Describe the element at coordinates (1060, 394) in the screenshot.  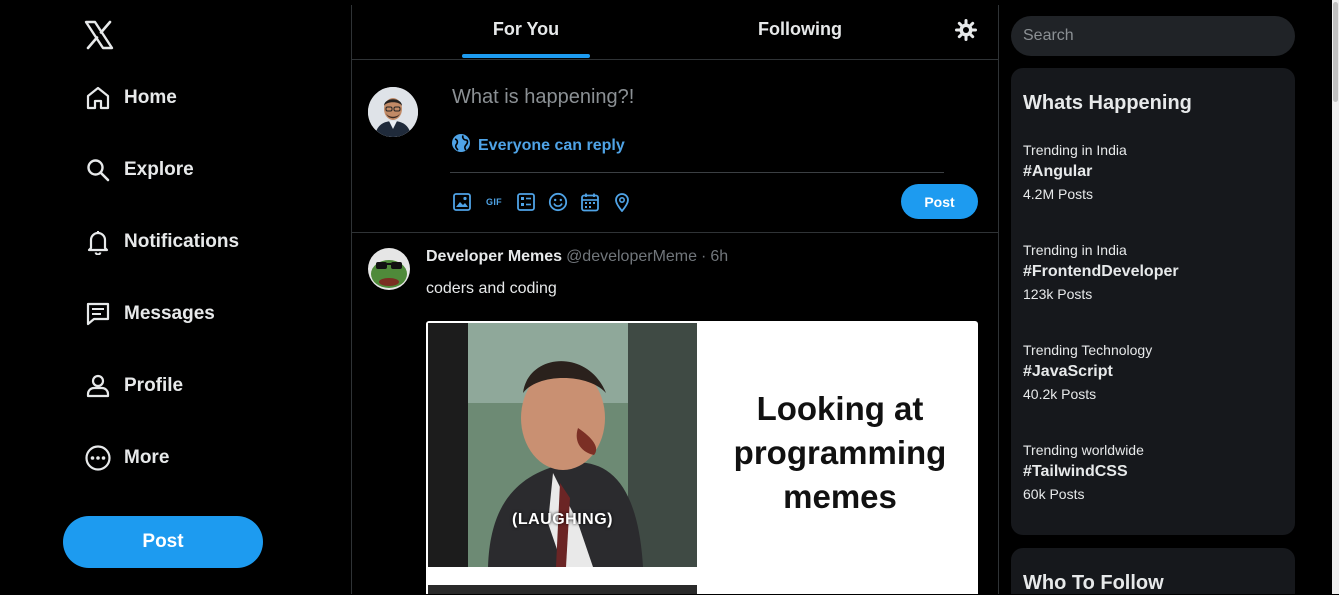
I see `trend-count: 40.2k Posts` at that location.